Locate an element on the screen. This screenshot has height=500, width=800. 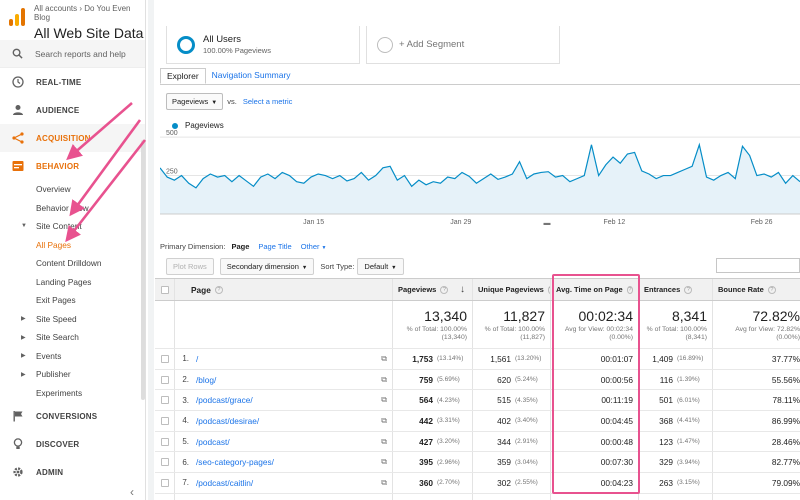
select-metric-link: Select a metric is located at coordinates (268, 101).